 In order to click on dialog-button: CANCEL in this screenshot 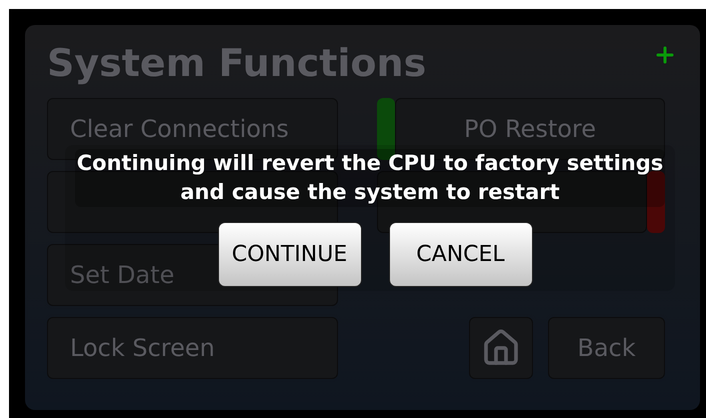, I will do `click(460, 254)`.